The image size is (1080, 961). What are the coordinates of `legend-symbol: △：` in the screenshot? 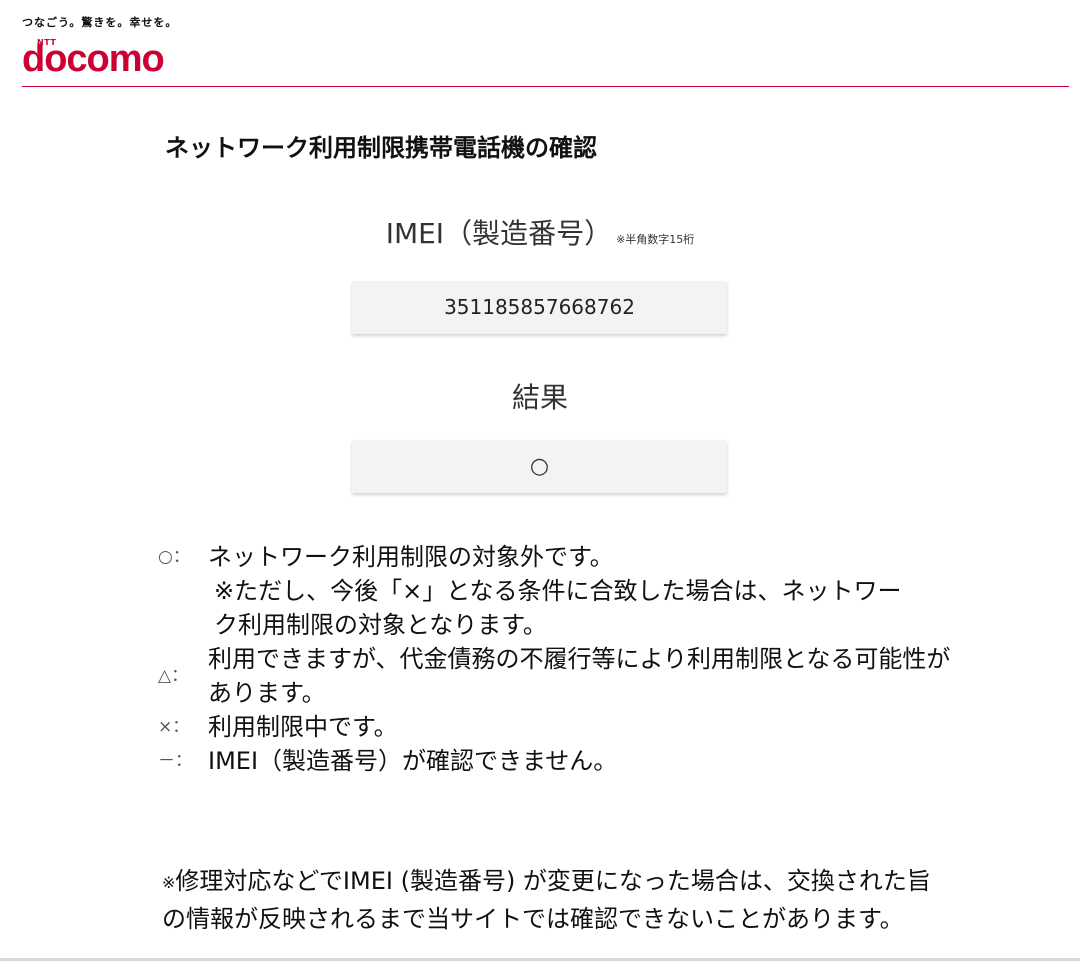 It's located at (173, 676).